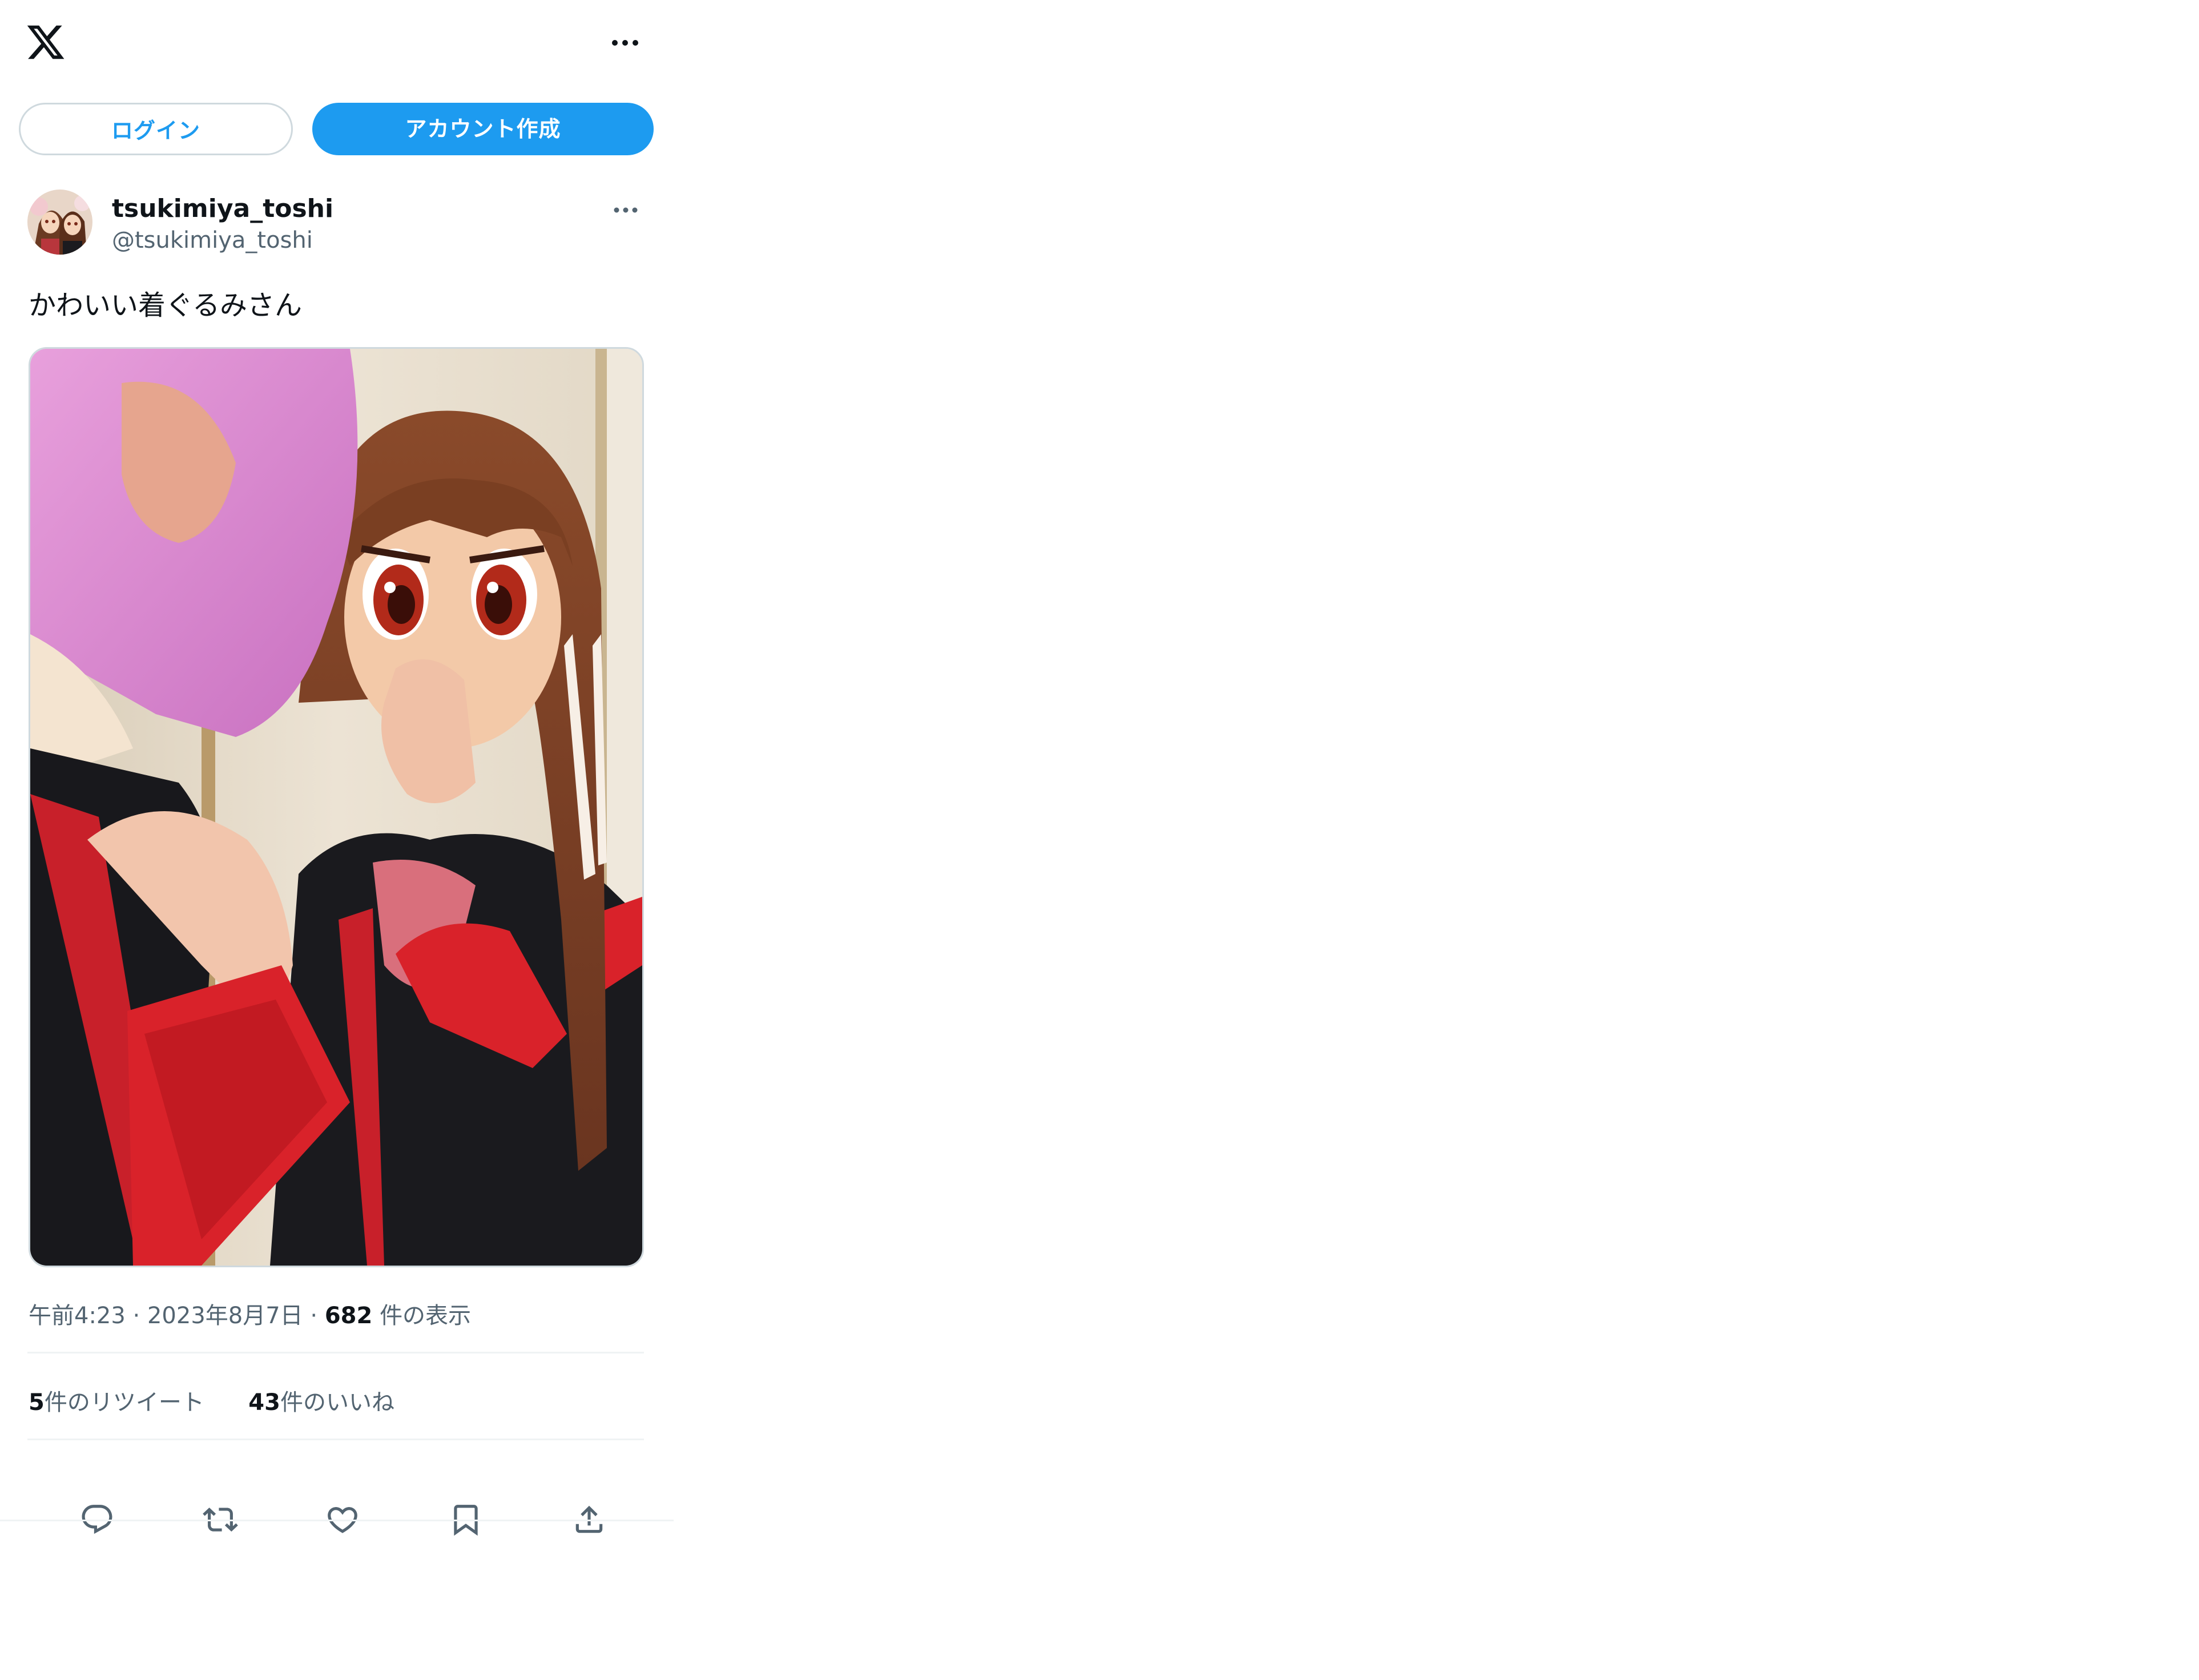 This screenshot has width=2199, height=1680. I want to click on avatar, so click(59, 222).